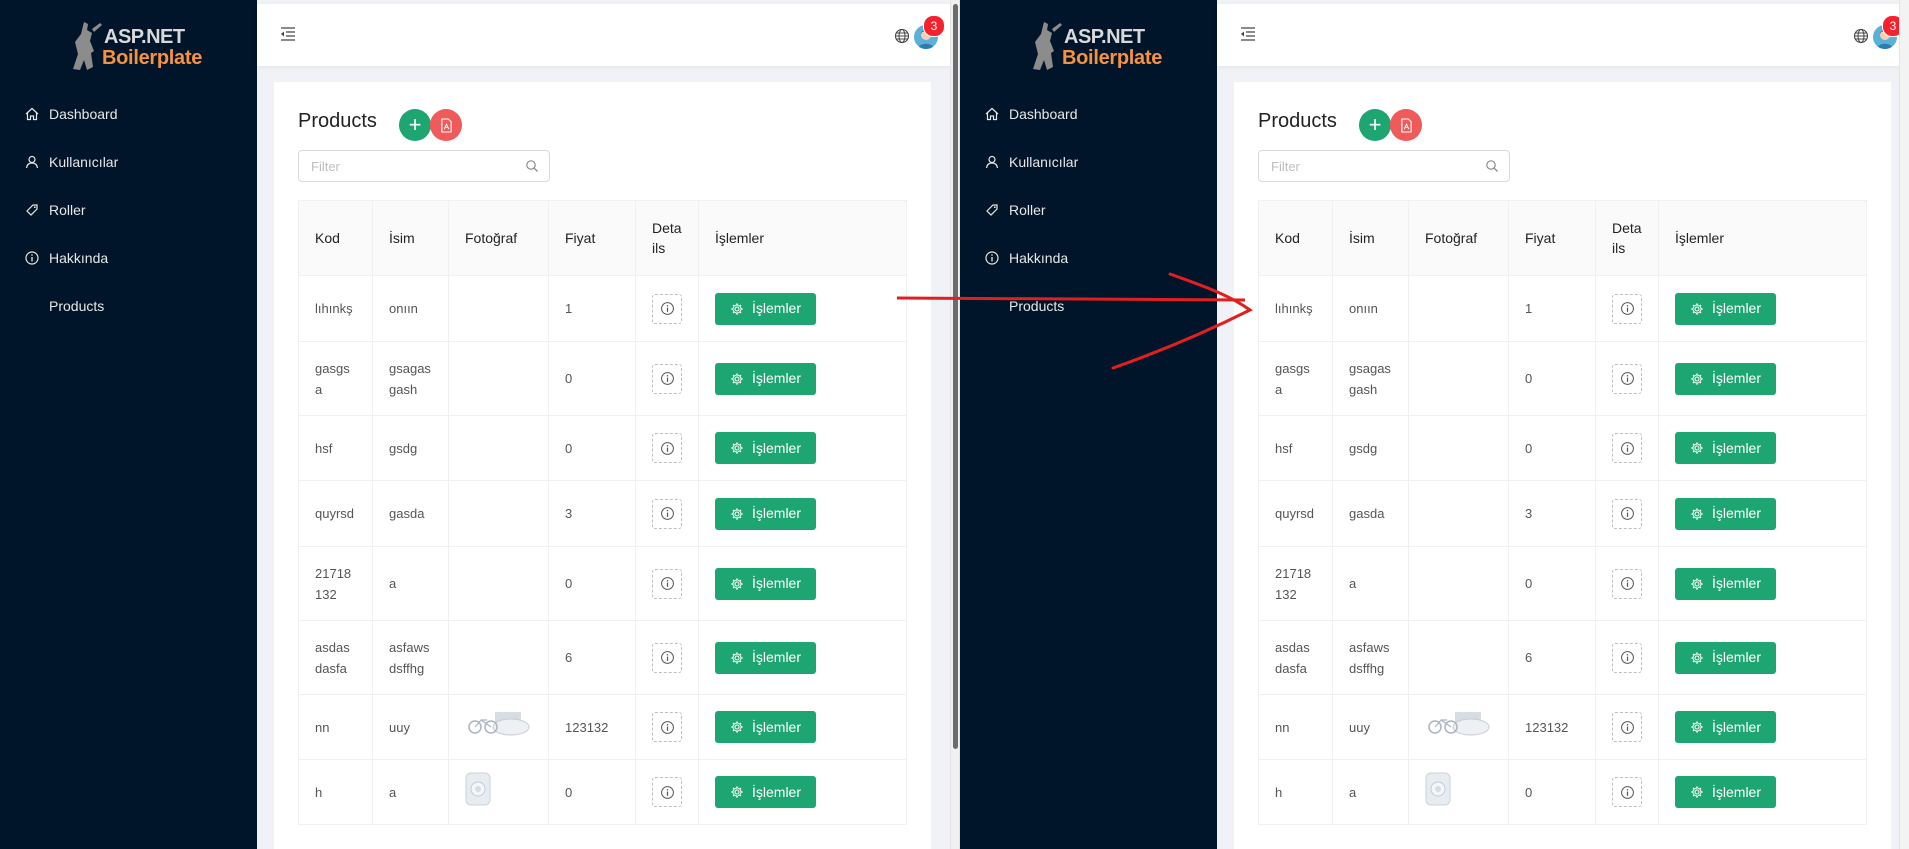 Image resolution: width=1909 pixels, height=849 pixels. What do you see at coordinates (955, 376) in the screenshot?
I see `scrollbar-thumb` at bounding box center [955, 376].